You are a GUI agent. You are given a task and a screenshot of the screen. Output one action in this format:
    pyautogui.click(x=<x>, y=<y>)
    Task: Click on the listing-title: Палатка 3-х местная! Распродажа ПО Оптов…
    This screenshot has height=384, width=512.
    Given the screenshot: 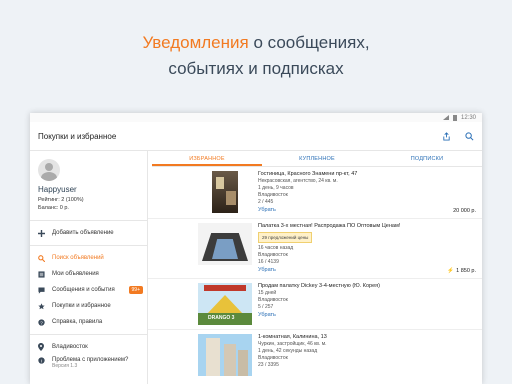 What is the action you would take?
    pyautogui.click(x=367, y=226)
    